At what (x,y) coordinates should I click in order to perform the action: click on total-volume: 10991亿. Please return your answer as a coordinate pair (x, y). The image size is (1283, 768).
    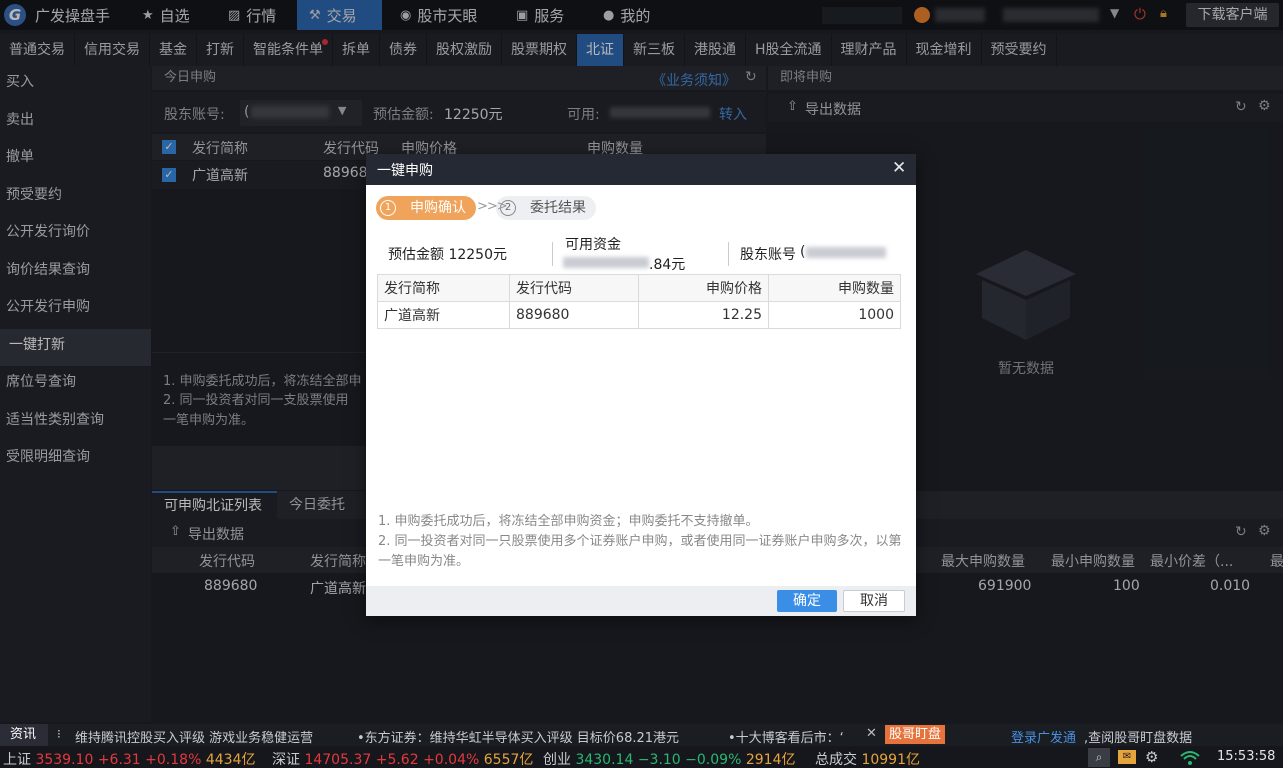
    Looking at the image, I should click on (890, 760).